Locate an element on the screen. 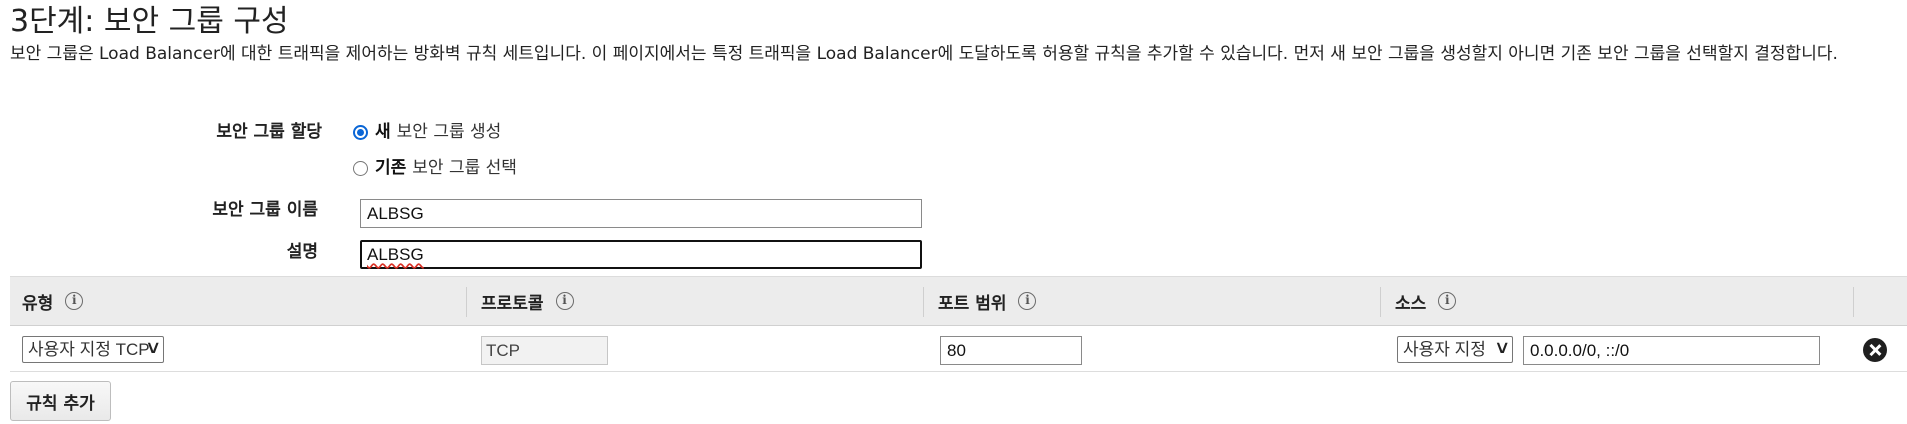  security-group-name-input: ALBSG is located at coordinates (641, 213).